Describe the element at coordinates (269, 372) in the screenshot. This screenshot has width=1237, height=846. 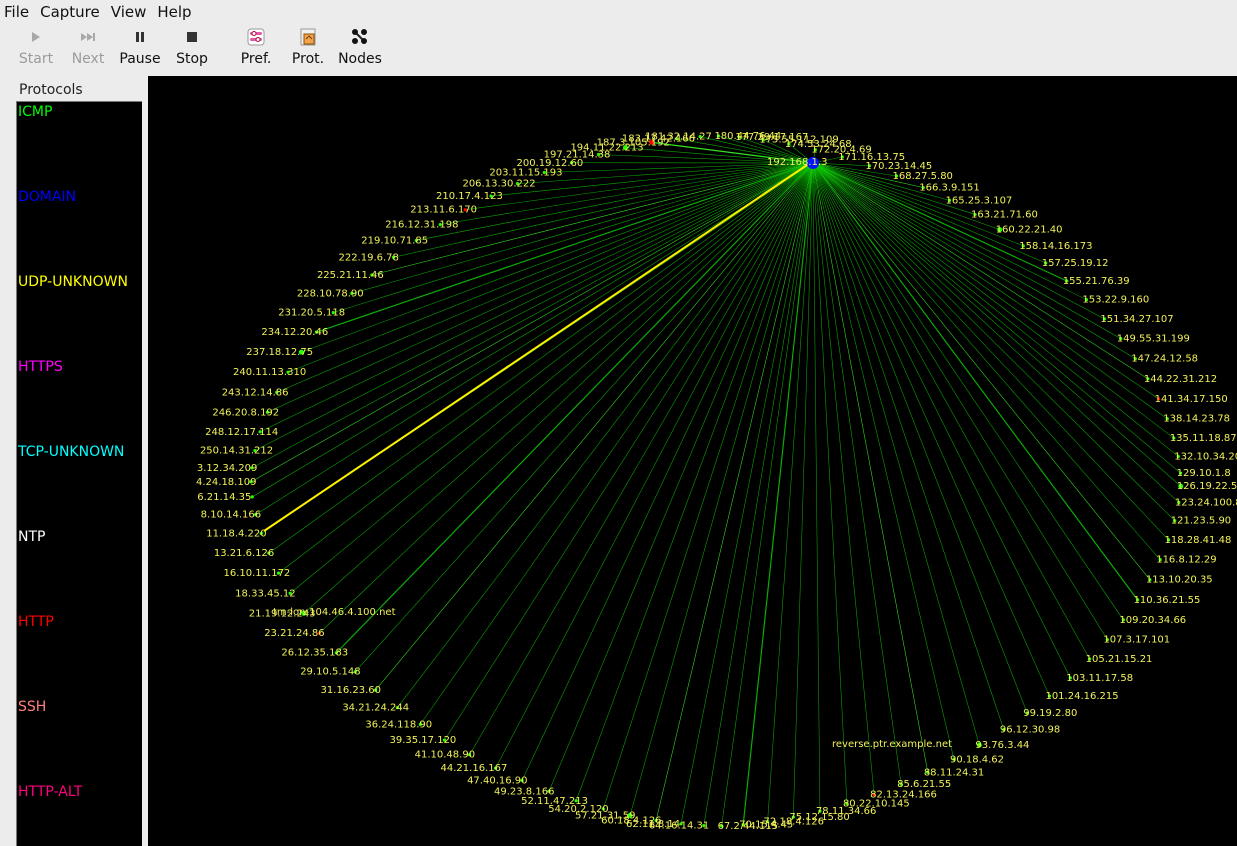
I see `node-label: 240.11.13.310` at that location.